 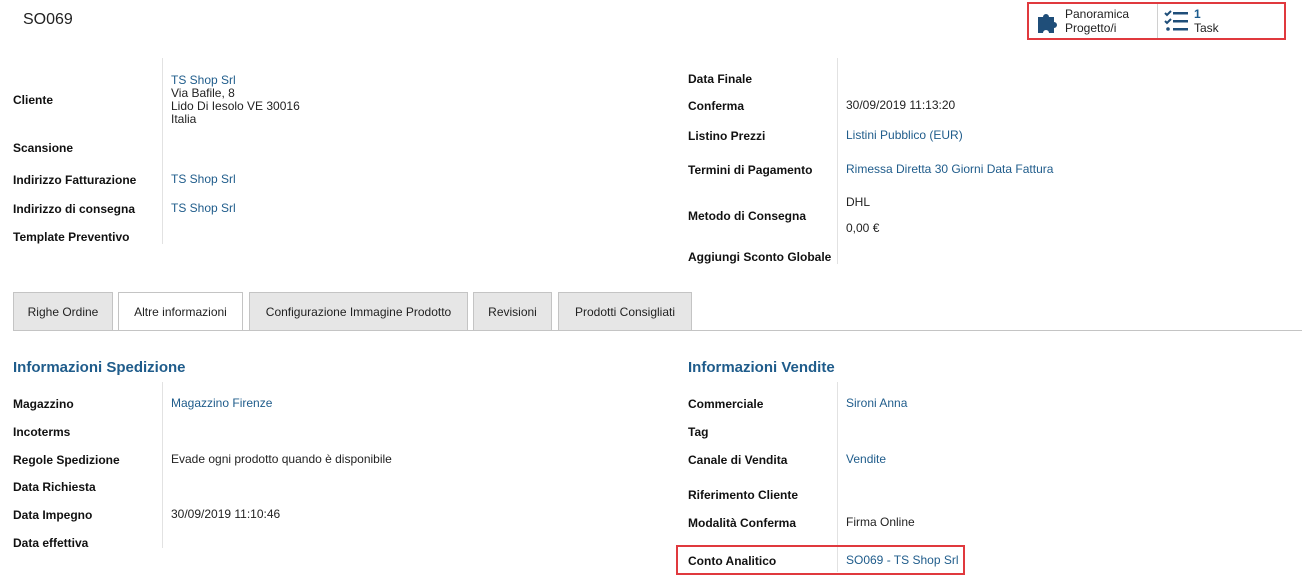 I want to click on record-title: SO069, so click(x=48, y=19).